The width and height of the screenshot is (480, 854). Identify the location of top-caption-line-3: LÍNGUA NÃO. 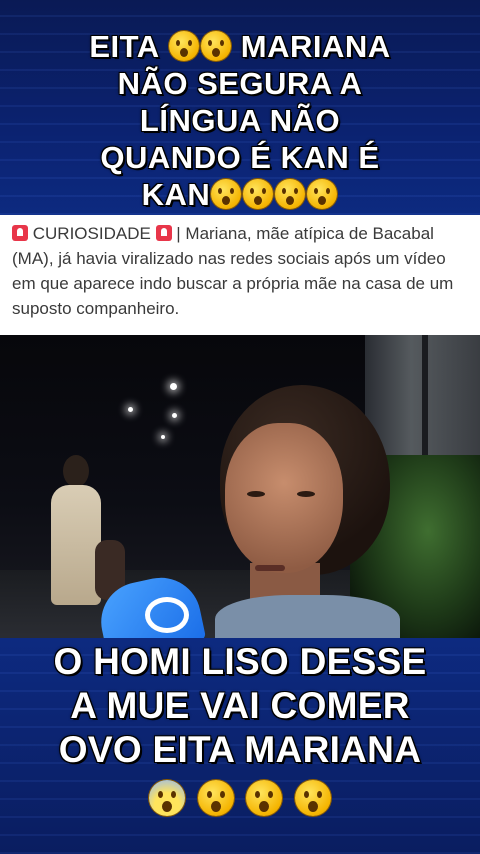
(240, 120).